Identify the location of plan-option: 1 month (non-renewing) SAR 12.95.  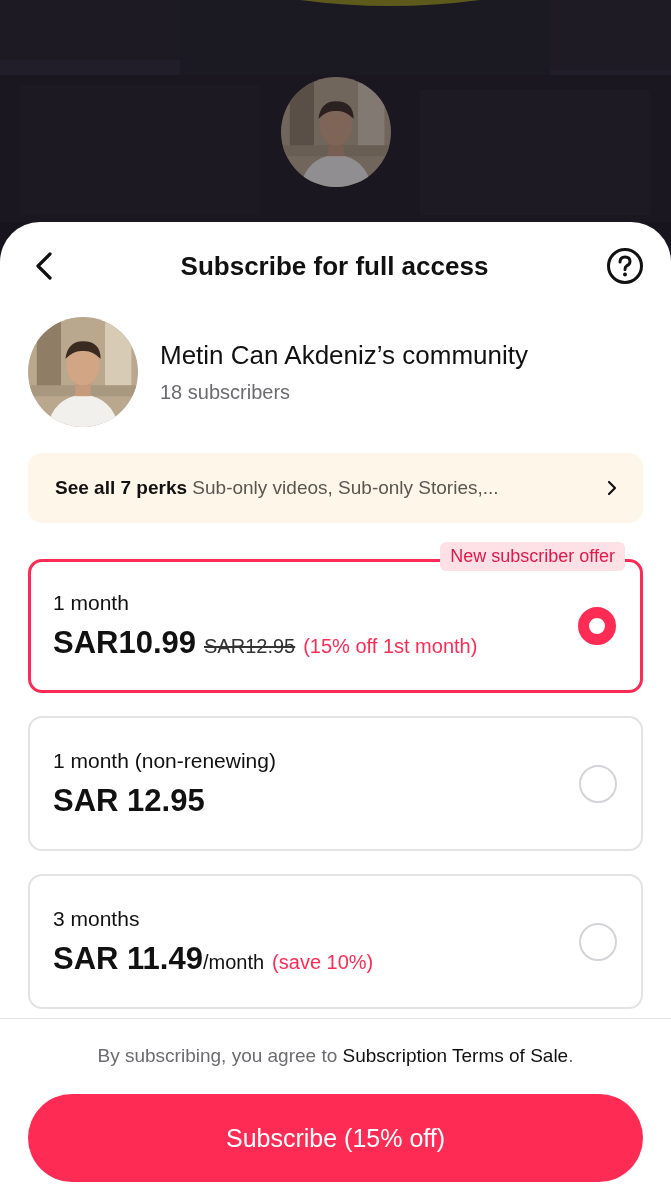
(335, 783).